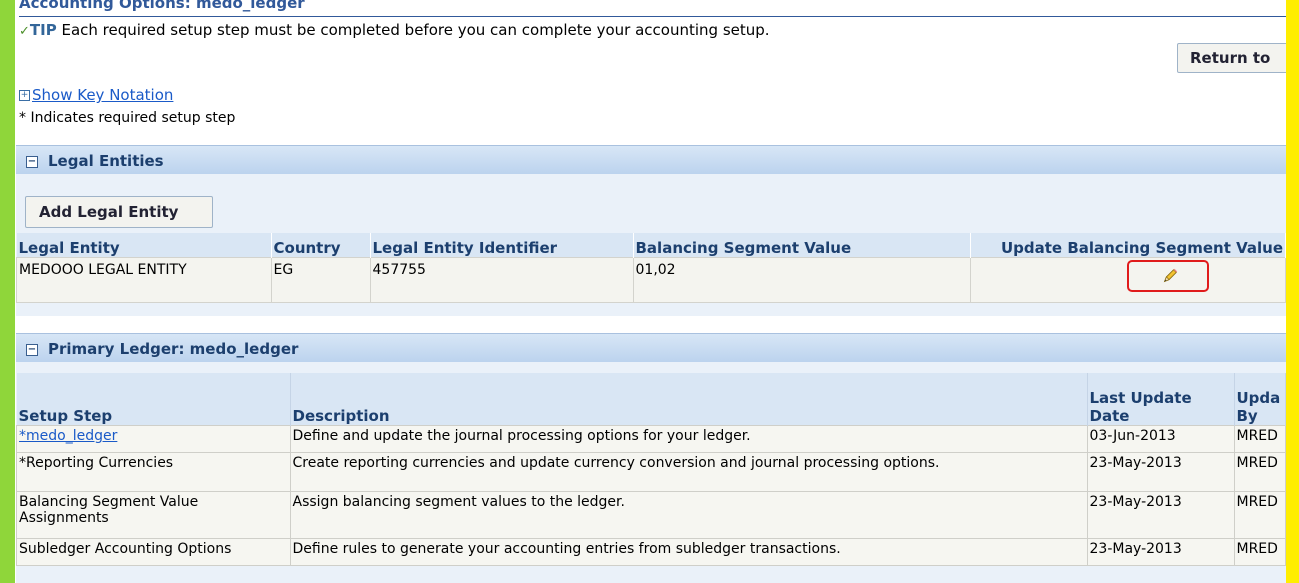  What do you see at coordinates (102, 95) in the screenshot?
I see `show-key-notation-link: Show Key Notation` at bounding box center [102, 95].